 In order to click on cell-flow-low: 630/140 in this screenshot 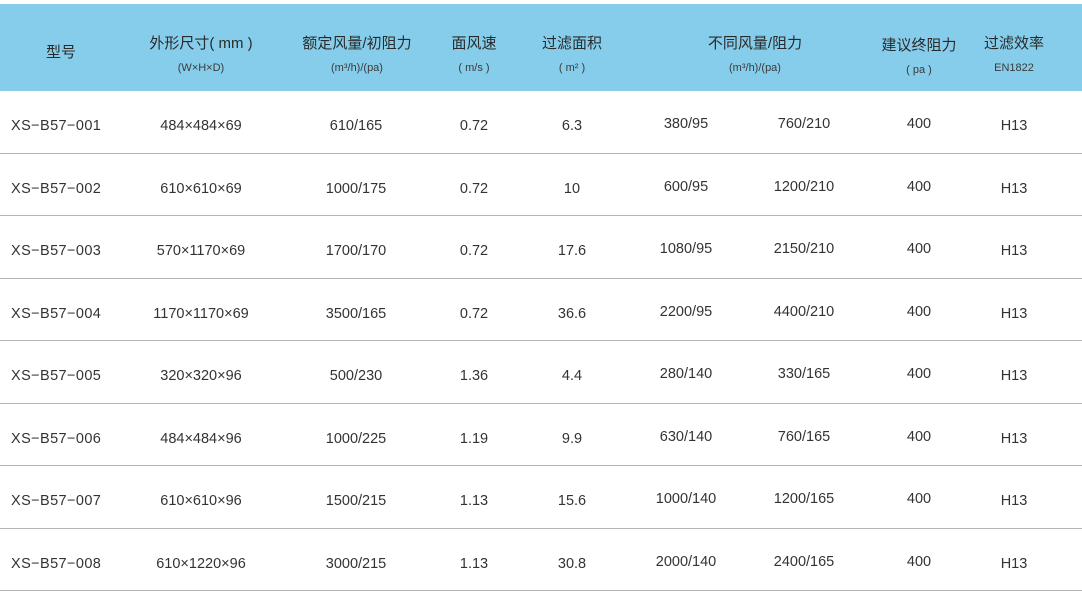, I will do `click(686, 436)`.